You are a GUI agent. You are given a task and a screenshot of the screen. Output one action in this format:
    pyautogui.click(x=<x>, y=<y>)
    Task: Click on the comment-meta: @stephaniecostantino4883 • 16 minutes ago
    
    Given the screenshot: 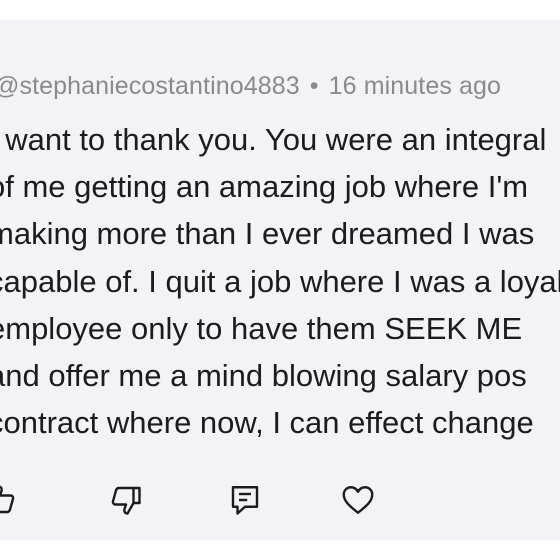 What is the action you would take?
    pyautogui.click(x=250, y=86)
    